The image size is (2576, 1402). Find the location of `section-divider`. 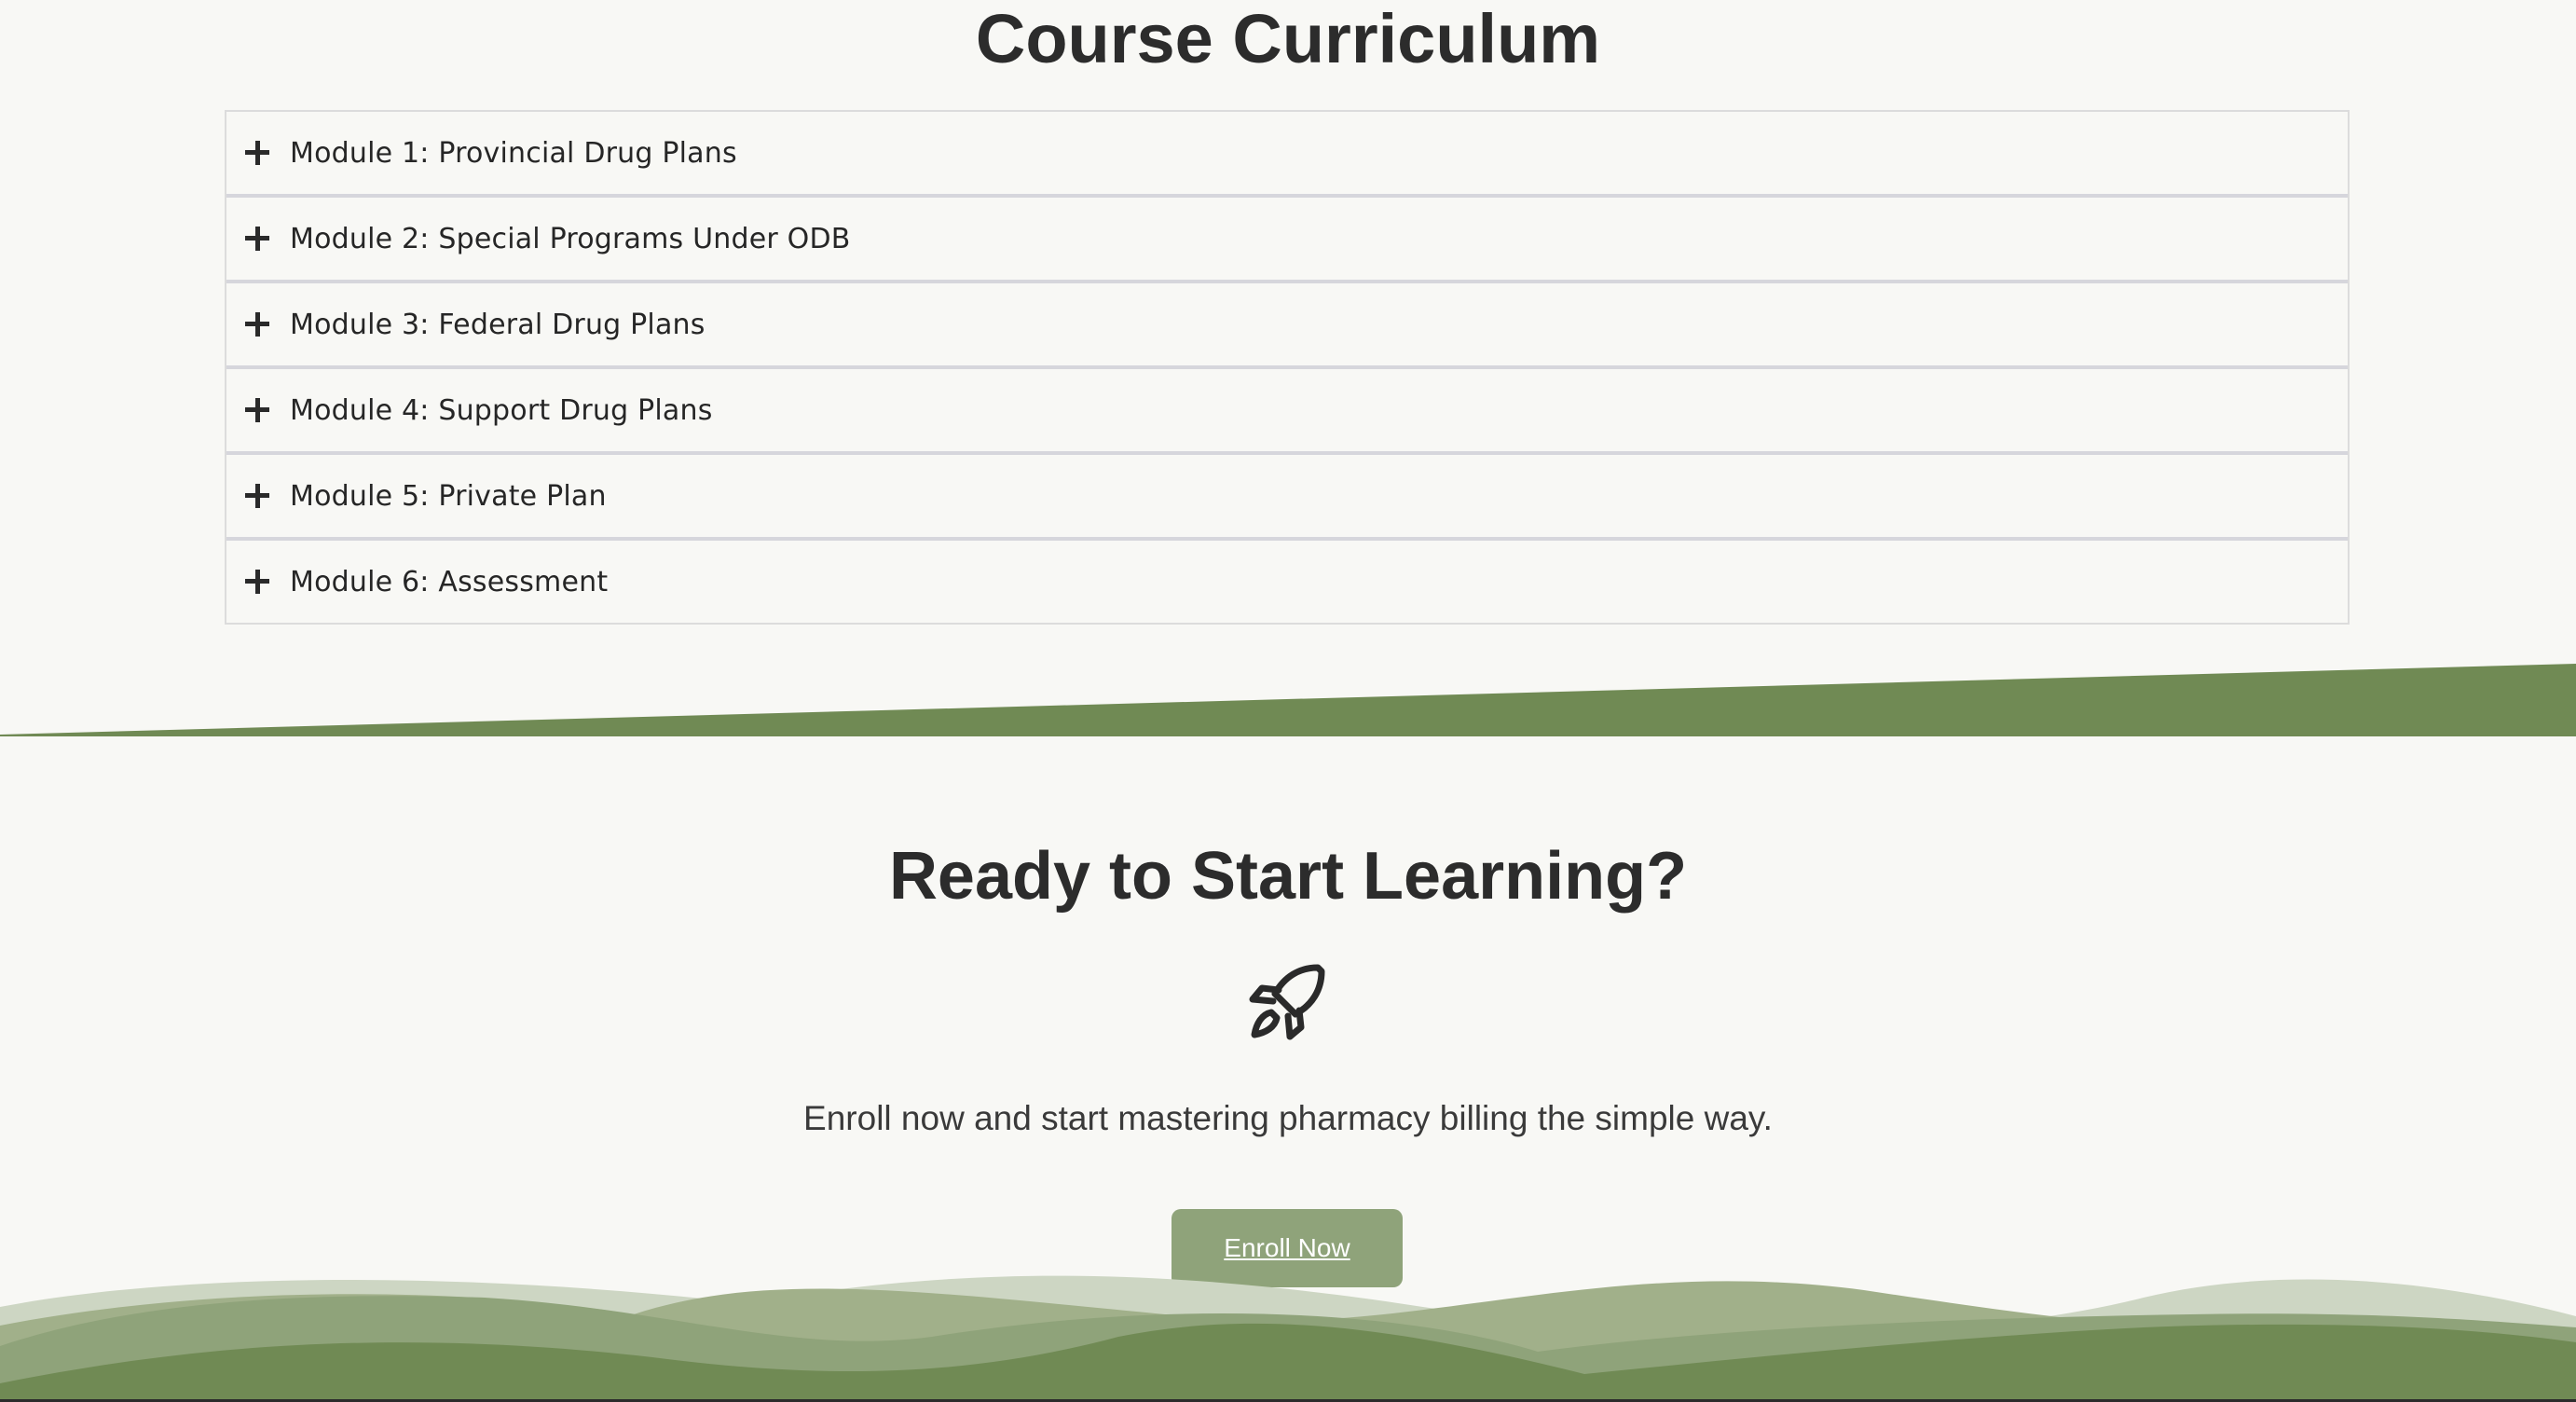

section-divider is located at coordinates (1288, 702).